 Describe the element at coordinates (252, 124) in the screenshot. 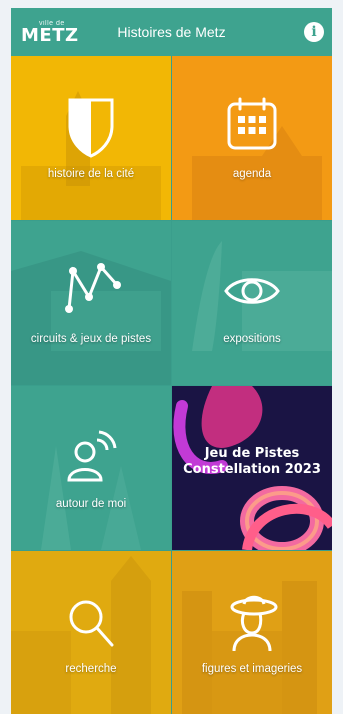

I see `calendar-icon` at that location.